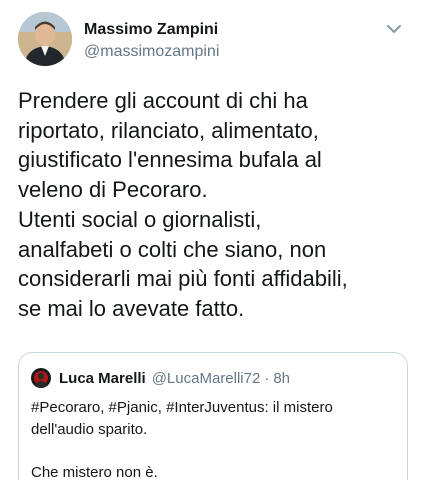  I want to click on quoted-tweet-header: Luca Marelli @LucaMarelli72 · 8h, so click(160, 378).